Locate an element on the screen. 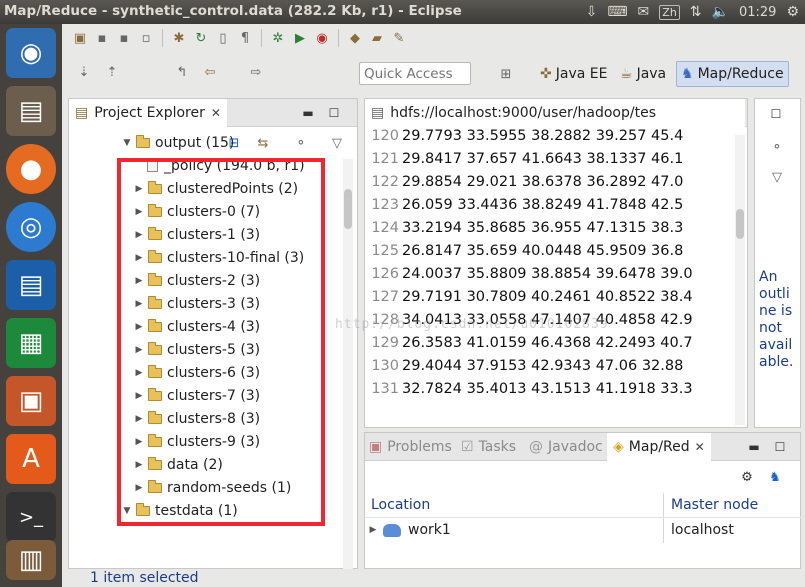 This screenshot has height=587, width=805. tree-folder-item: ▶ clusteredPoints (2) is located at coordinates (215, 188).